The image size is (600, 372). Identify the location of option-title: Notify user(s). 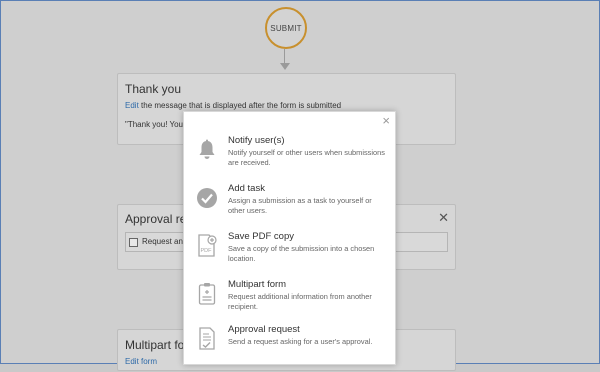
(256, 140).